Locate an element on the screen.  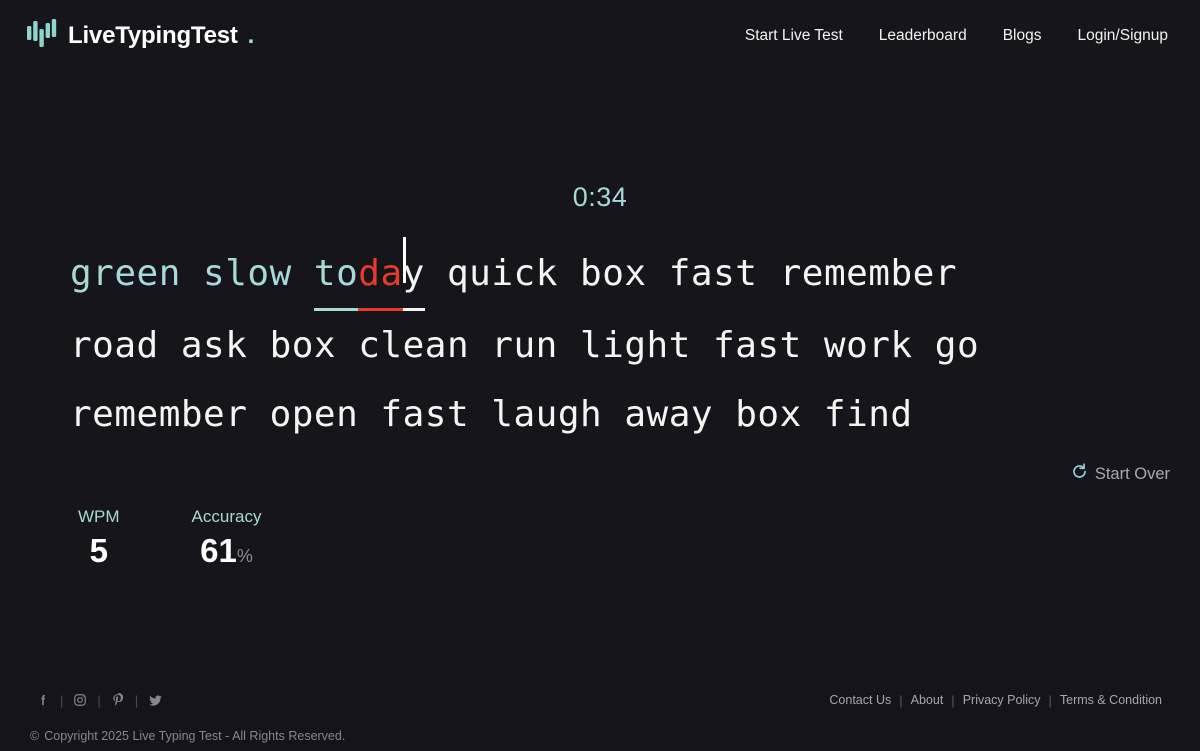
active-word-error-chars: da is located at coordinates (380, 275).